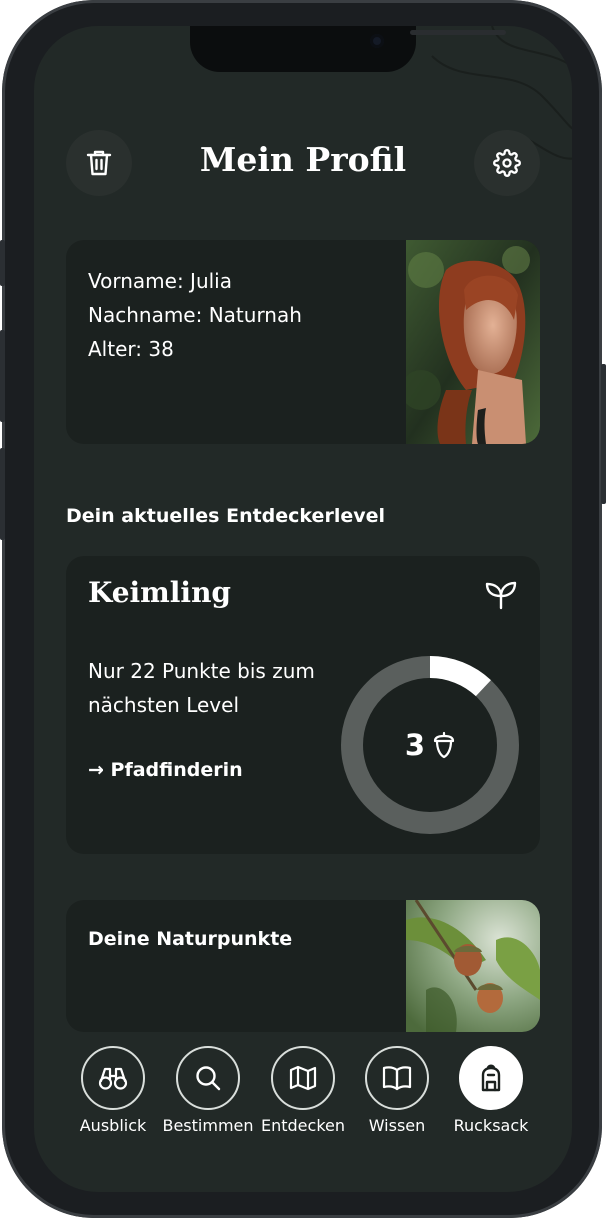  Describe the element at coordinates (113, 1125) in the screenshot. I see `nav-label-ausblick: Ausblick` at that location.